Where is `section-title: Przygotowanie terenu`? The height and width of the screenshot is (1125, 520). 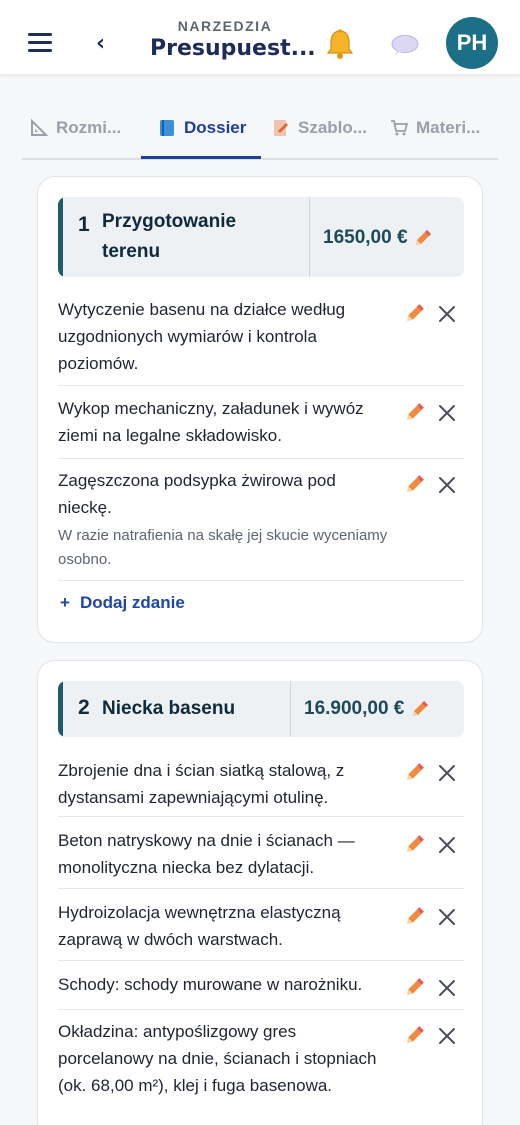
section-title: Przygotowanie terenu is located at coordinates (169, 237).